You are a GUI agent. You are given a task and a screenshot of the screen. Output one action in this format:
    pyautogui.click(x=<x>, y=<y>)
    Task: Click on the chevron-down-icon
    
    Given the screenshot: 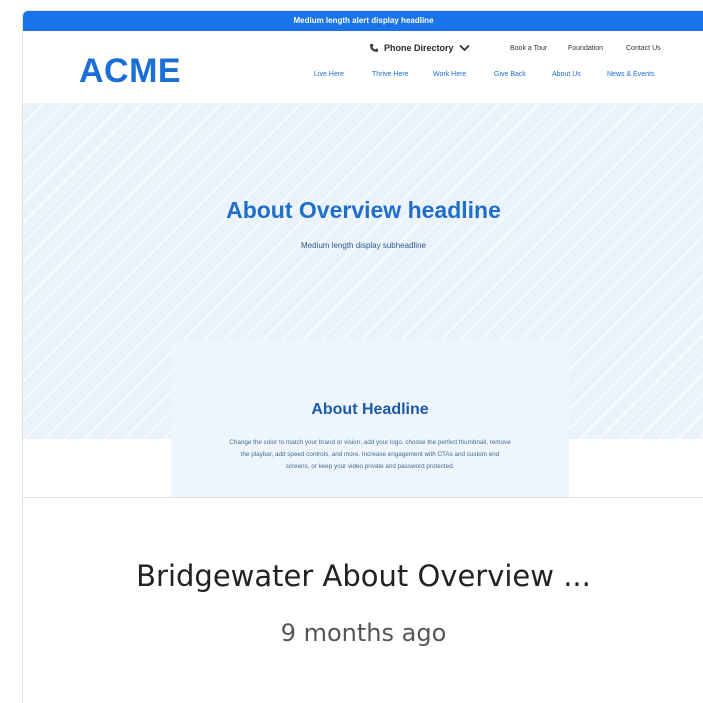 What is the action you would take?
    pyautogui.click(x=464, y=48)
    